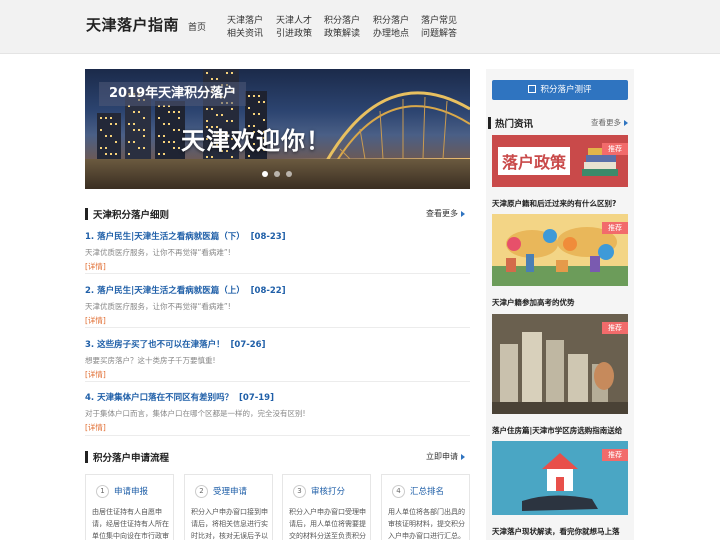 The image size is (720, 540). What do you see at coordinates (560, 430) in the screenshot?
I see `hot-news-caption: 落户住房篇|天津市学区房选购指南送给` at bounding box center [560, 430].